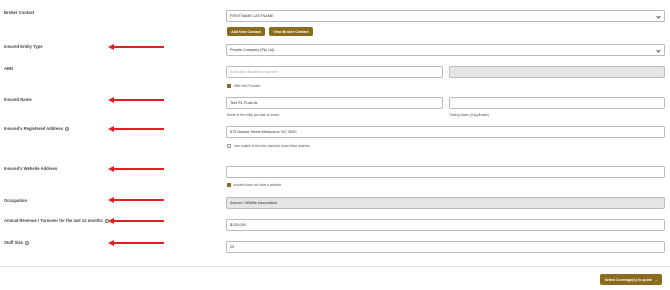 The height and width of the screenshot is (290, 670). What do you see at coordinates (557, 72) in the screenshot?
I see `abn-lookup-field` at bounding box center [557, 72].